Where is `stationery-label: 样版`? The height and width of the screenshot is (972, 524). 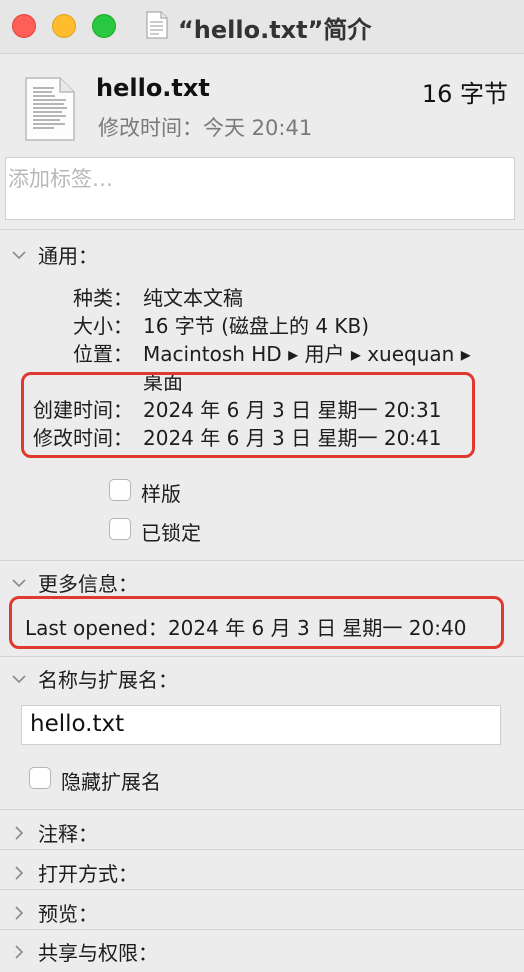 stationery-label: 样版 is located at coordinates (161, 494).